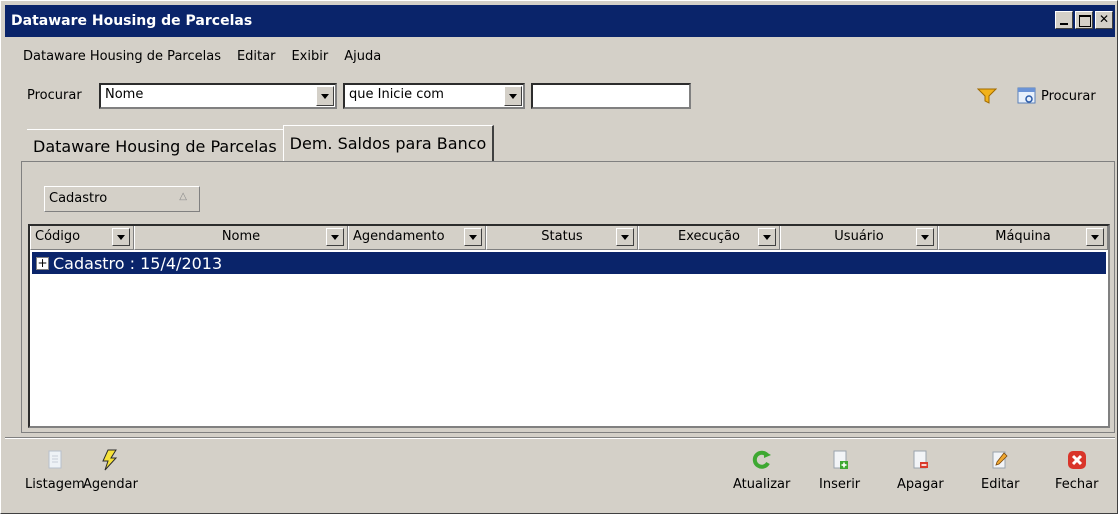  I want to click on title-bar: Dataware Housing de Parcelas ✕, so click(560, 21).